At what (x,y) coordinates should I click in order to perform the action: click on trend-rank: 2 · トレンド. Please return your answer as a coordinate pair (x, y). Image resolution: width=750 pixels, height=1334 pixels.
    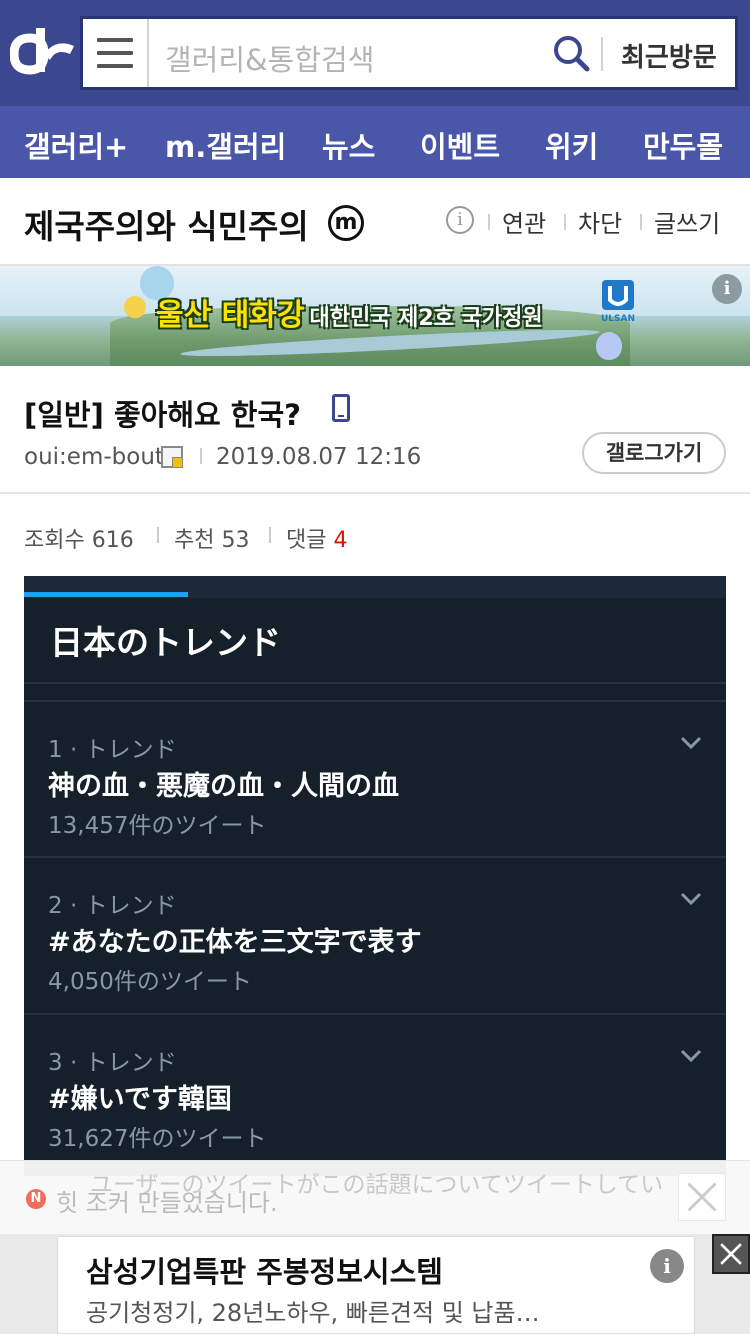
    Looking at the image, I should click on (112, 906).